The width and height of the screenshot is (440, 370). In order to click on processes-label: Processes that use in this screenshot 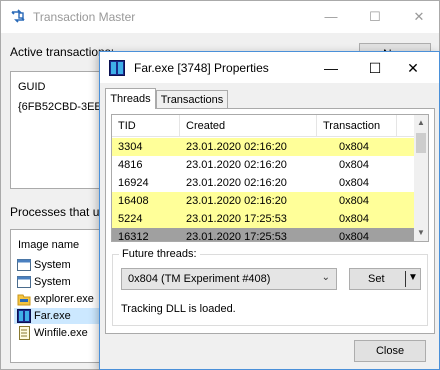, I will do `click(61, 212)`.